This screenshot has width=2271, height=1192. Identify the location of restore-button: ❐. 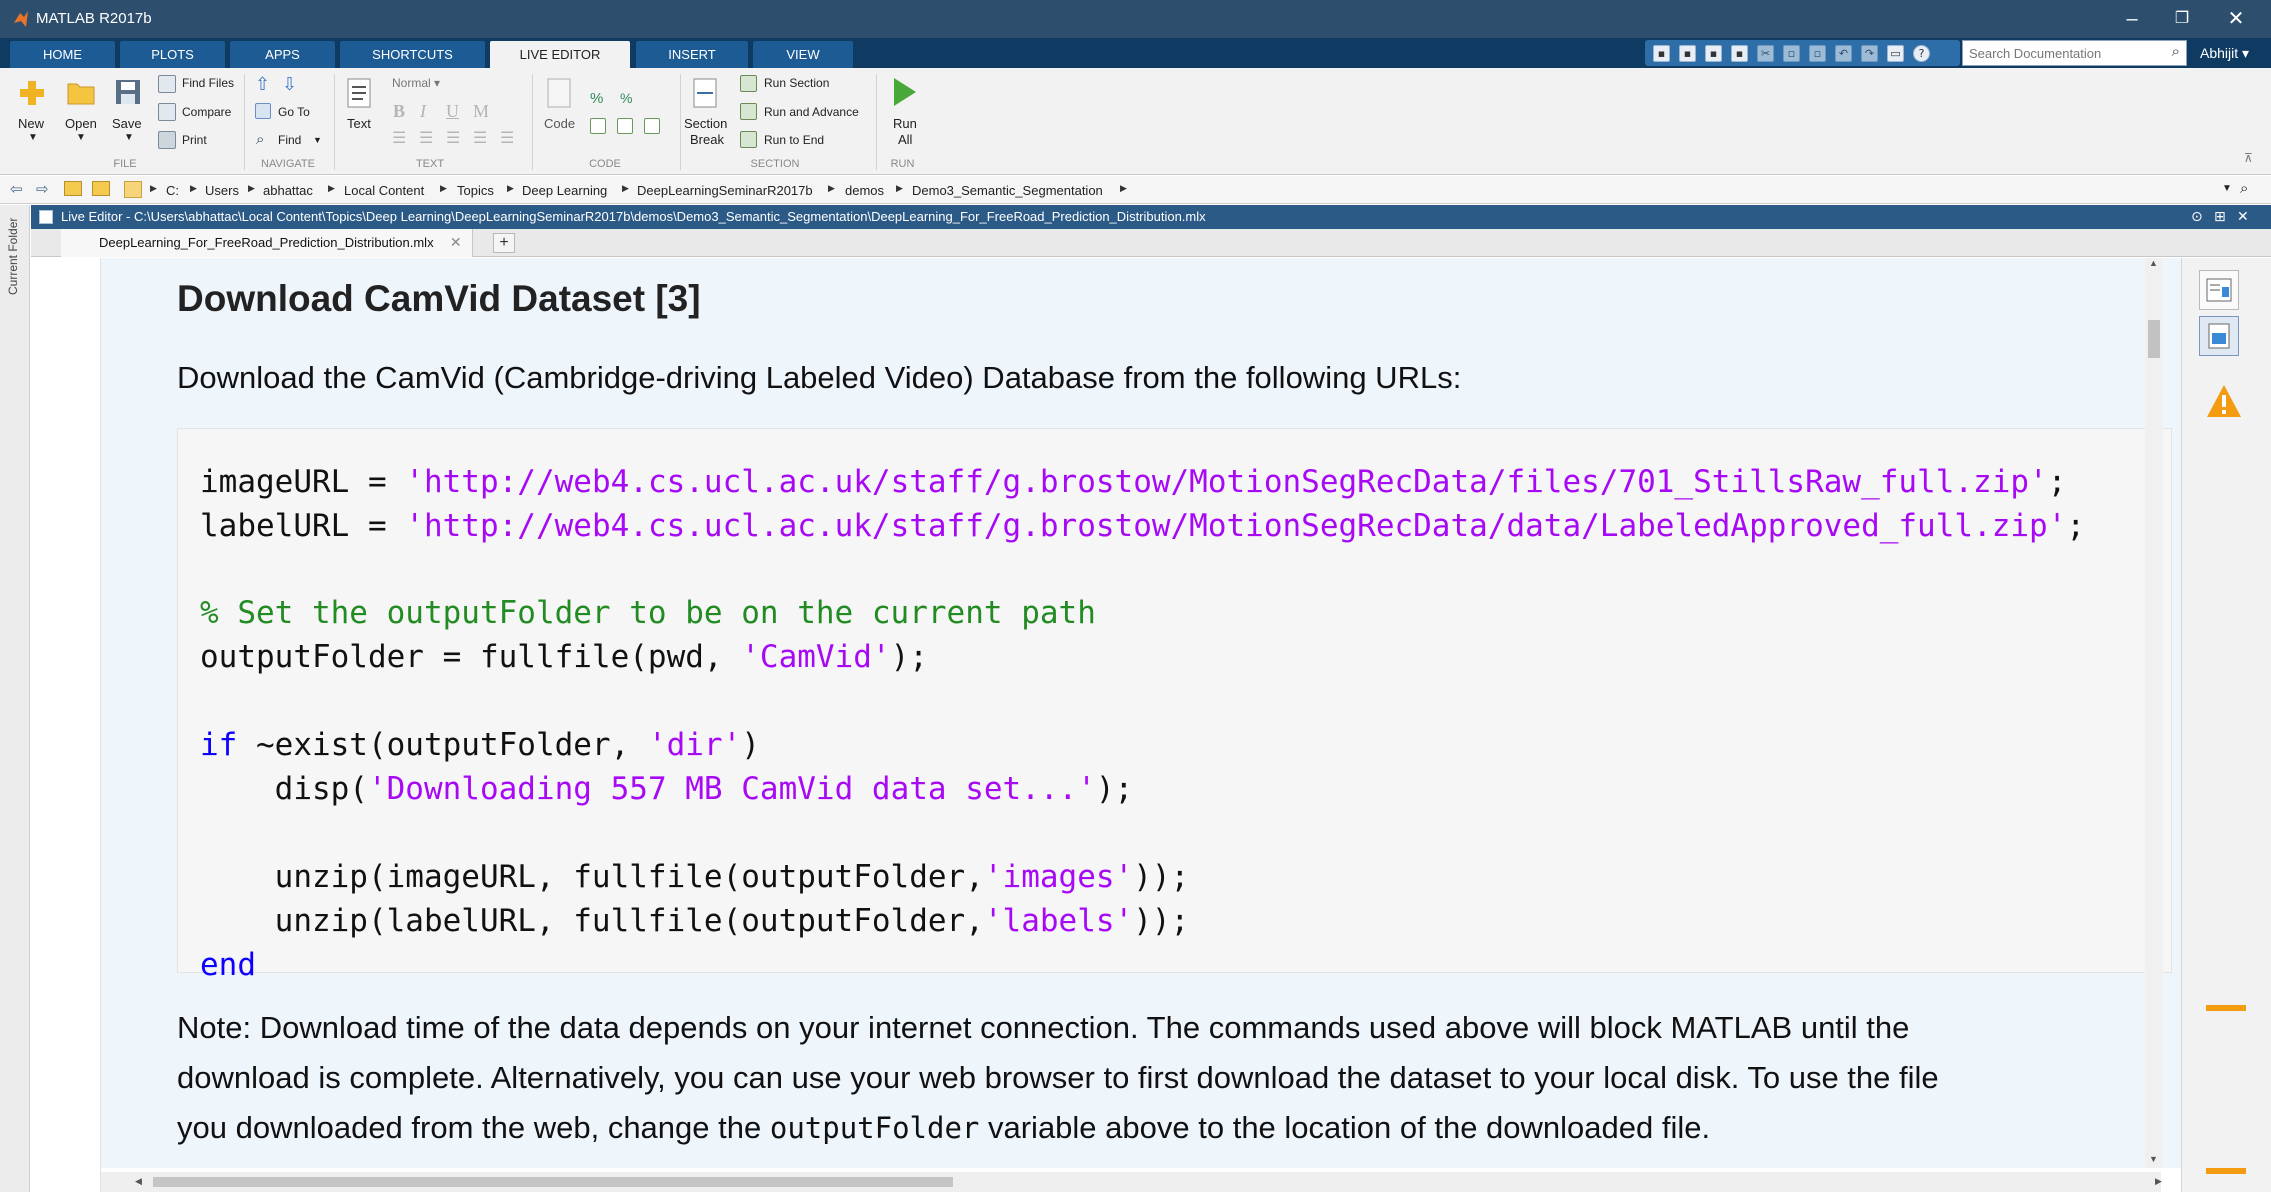
(2182, 19).